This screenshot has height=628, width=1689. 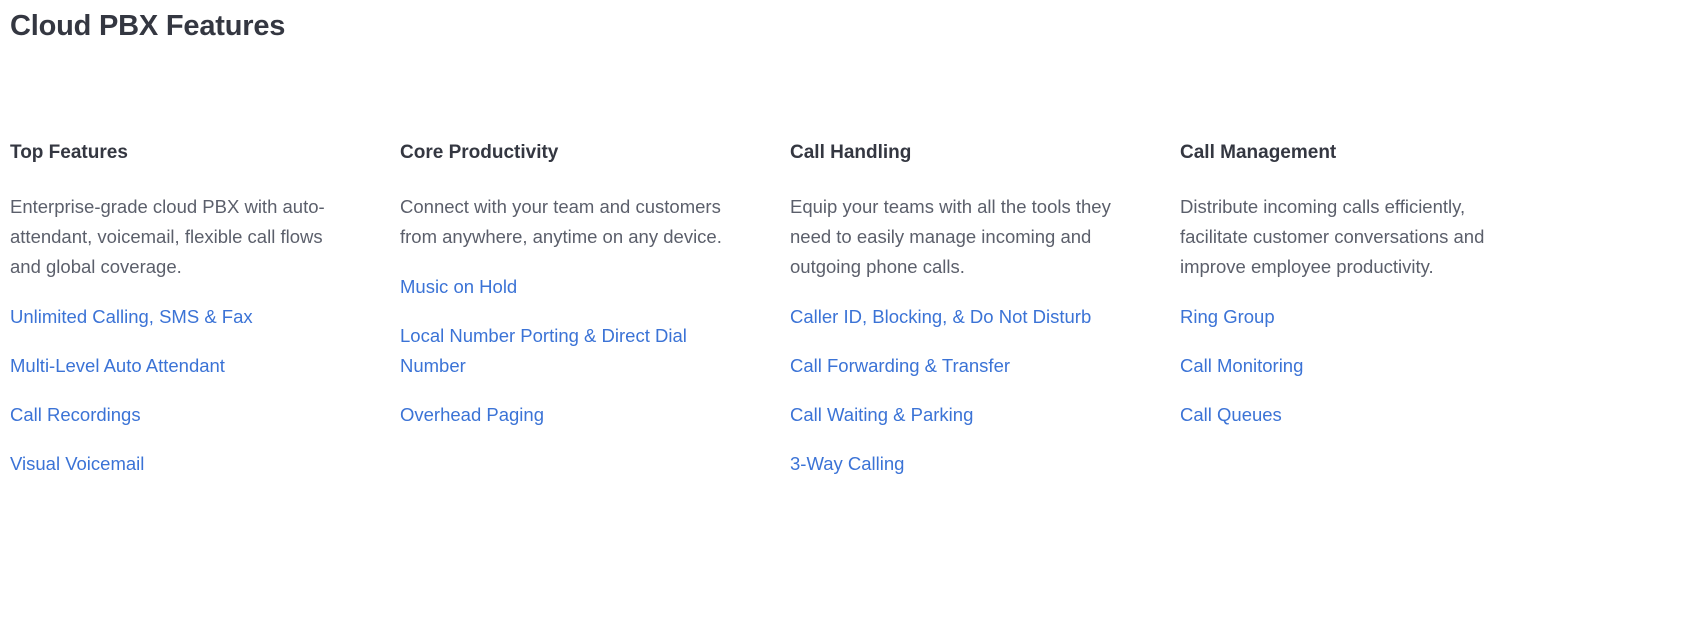 What do you see at coordinates (940, 316) in the screenshot?
I see `feature-link: Caller ID, Blocking, & Do Not Disturb` at bounding box center [940, 316].